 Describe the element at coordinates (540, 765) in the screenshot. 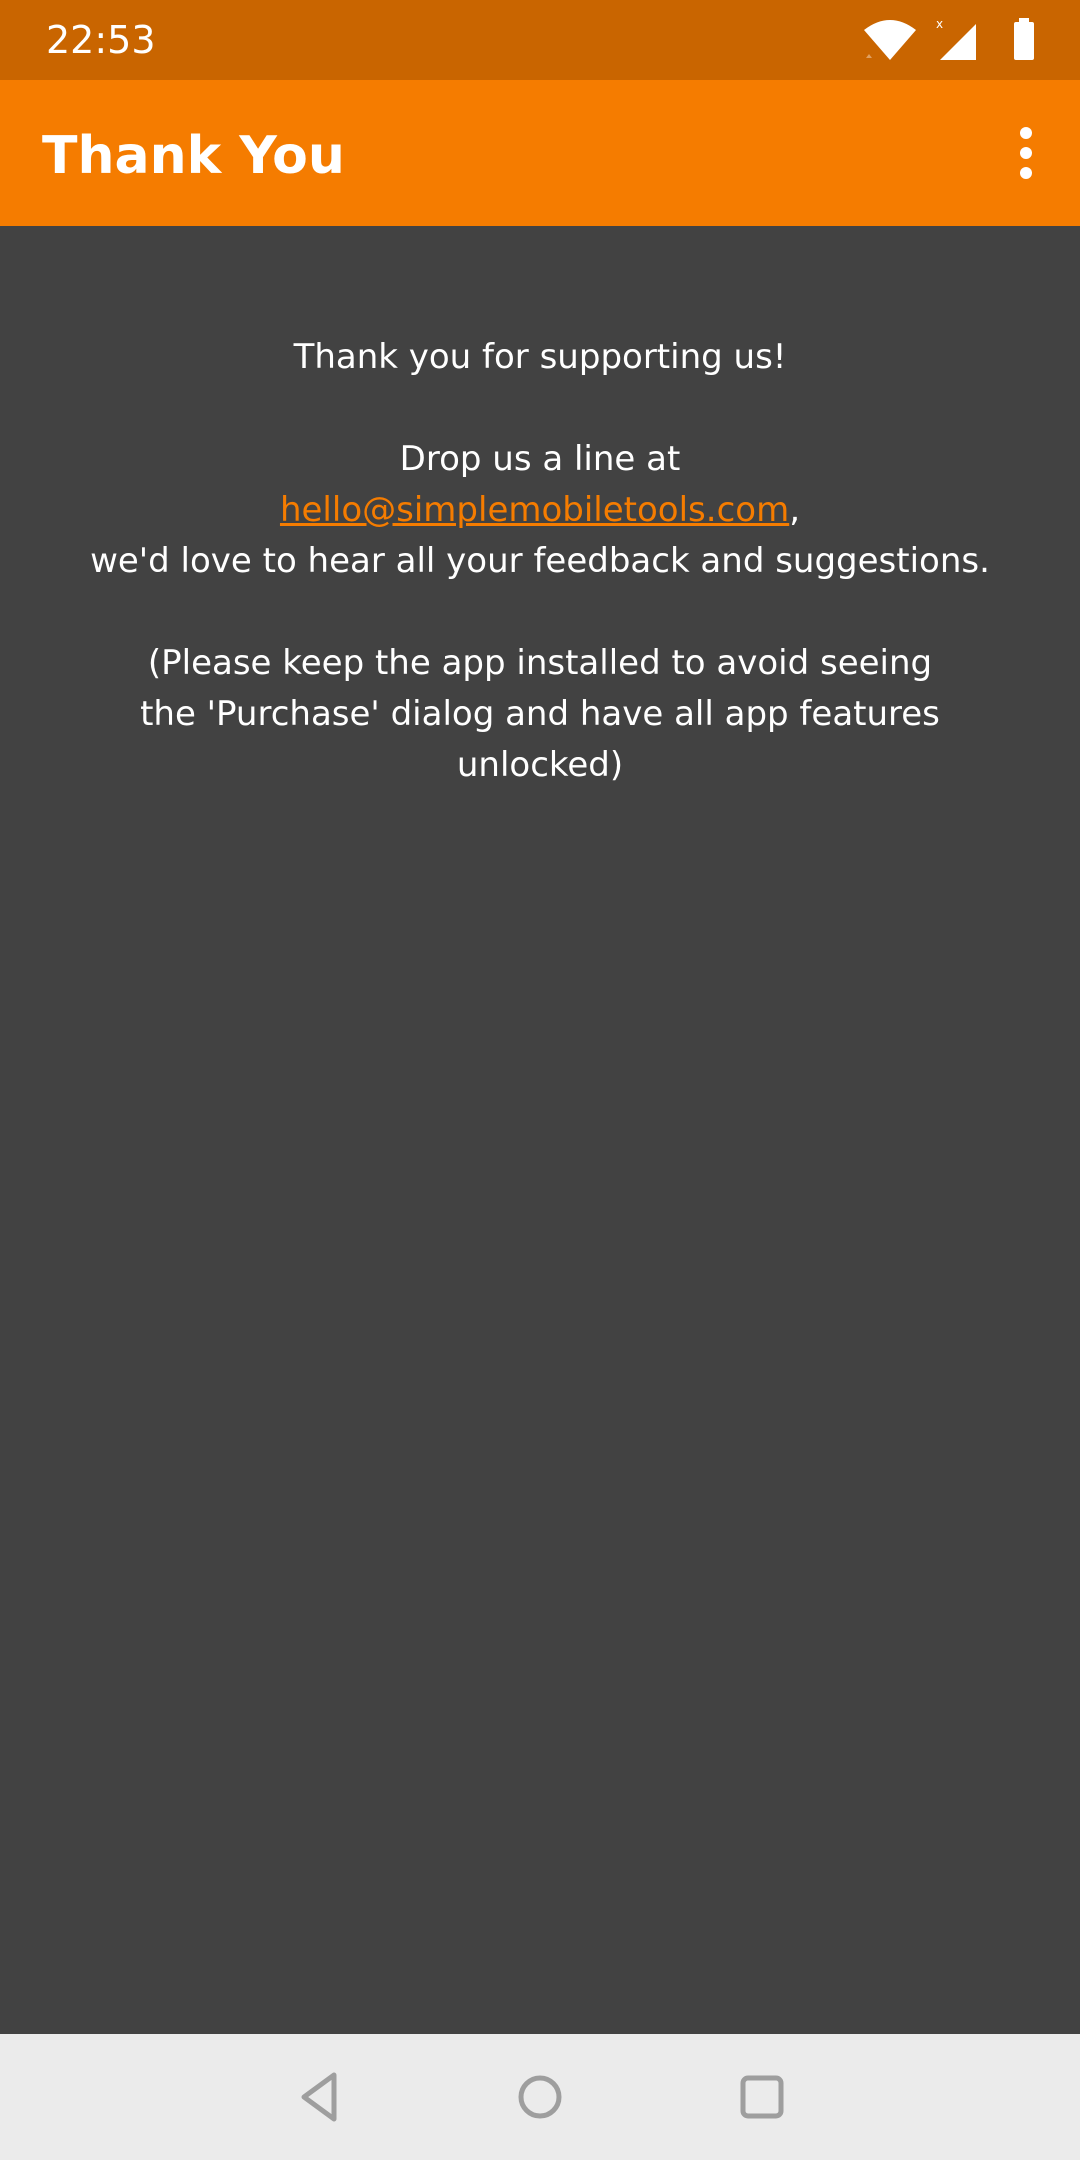

I see `note-line-3: unlocked)` at that location.